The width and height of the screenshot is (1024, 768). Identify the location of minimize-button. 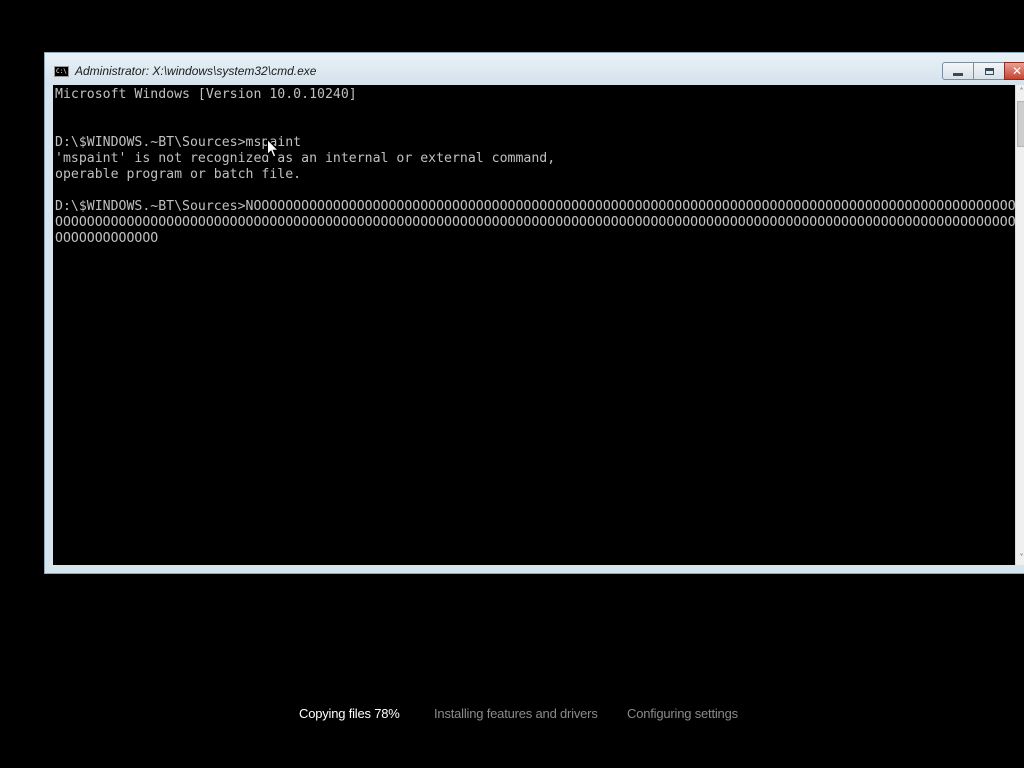
(958, 71).